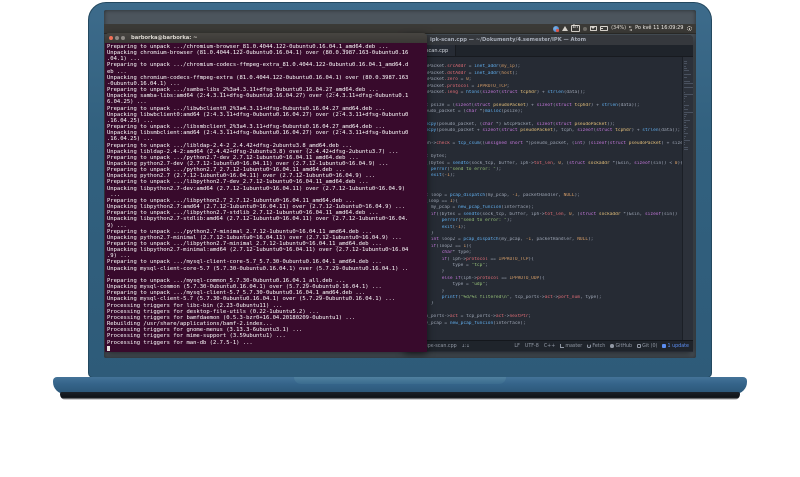 Image resolution: width=800 pixels, height=477 pixels. I want to click on code-line: 574, so click(543, 336).